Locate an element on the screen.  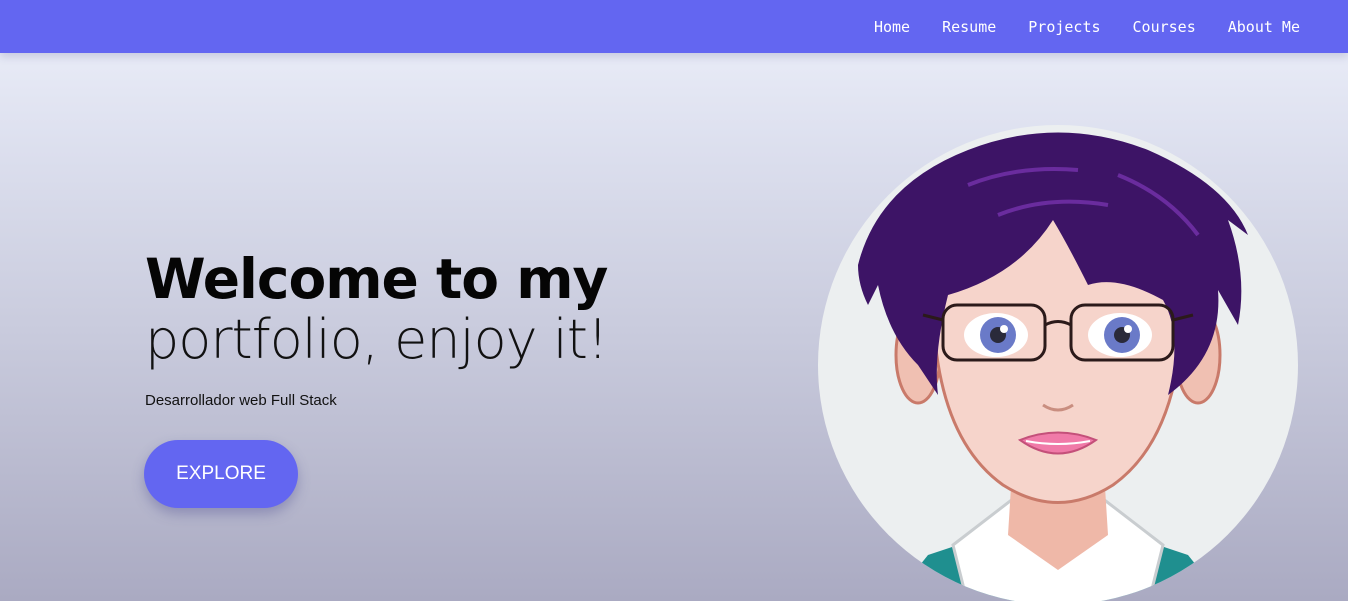
explore-button: EXPLORE is located at coordinates (221, 474).